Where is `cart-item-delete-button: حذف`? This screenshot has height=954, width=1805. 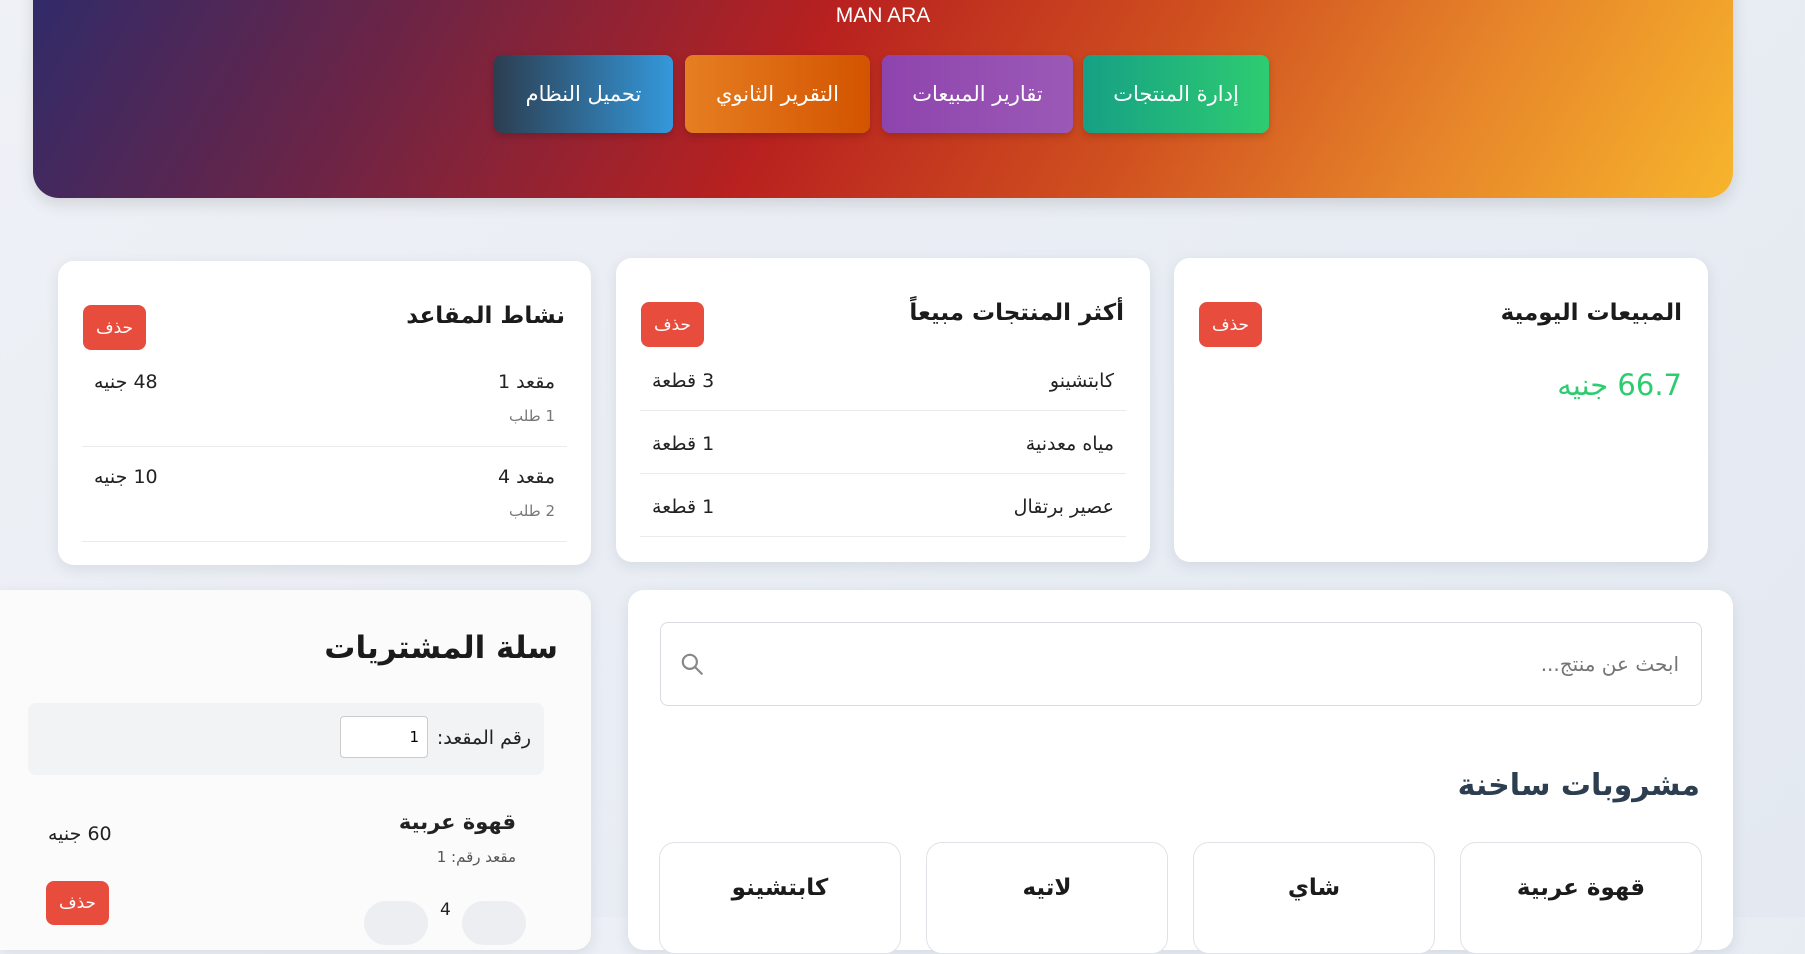
cart-item-delete-button: حذف is located at coordinates (77, 903).